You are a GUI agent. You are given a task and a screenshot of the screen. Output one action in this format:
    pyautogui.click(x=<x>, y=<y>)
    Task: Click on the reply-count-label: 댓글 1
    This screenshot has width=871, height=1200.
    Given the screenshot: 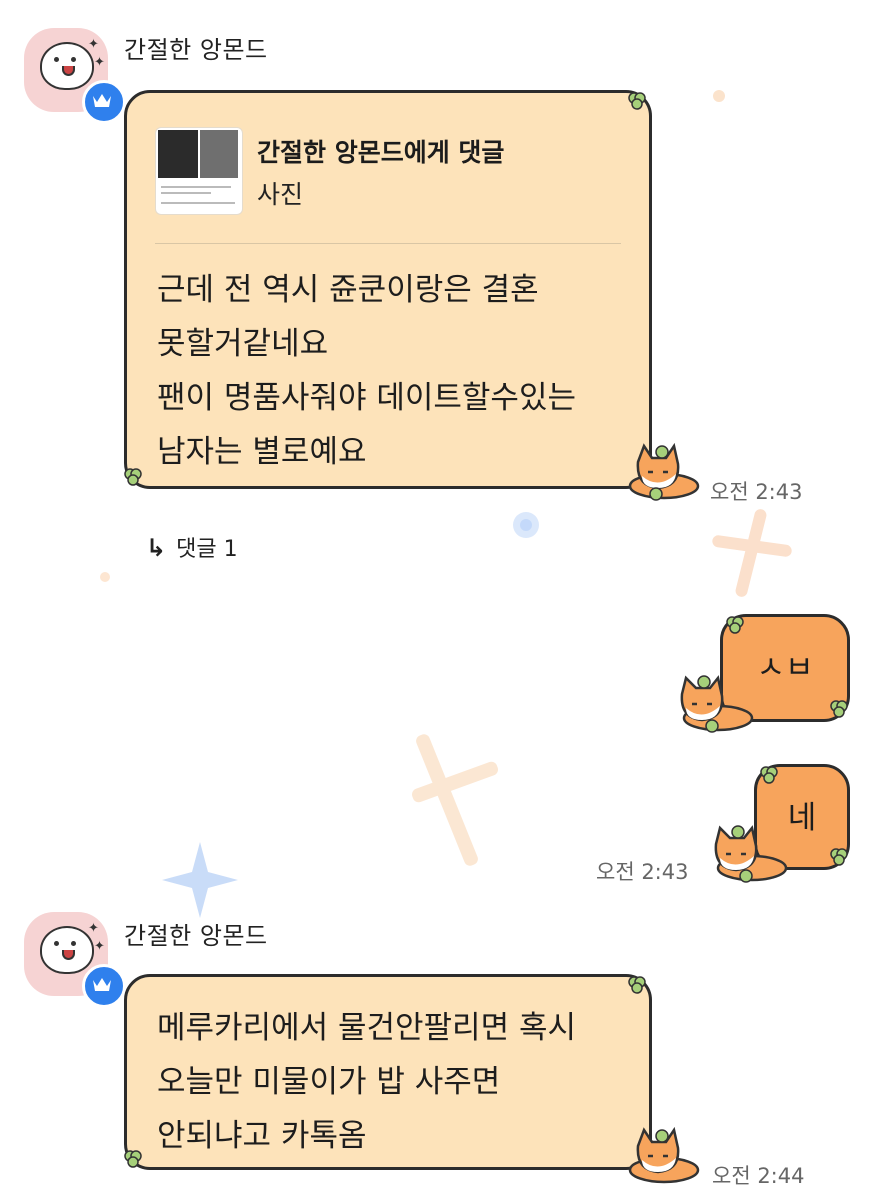 What is the action you would take?
    pyautogui.click(x=207, y=549)
    